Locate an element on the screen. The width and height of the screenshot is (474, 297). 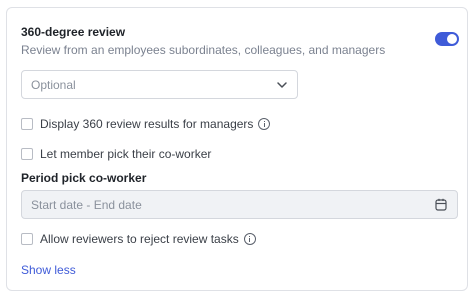
member-pick-label: Let member pick their co-worker is located at coordinates (126, 154).